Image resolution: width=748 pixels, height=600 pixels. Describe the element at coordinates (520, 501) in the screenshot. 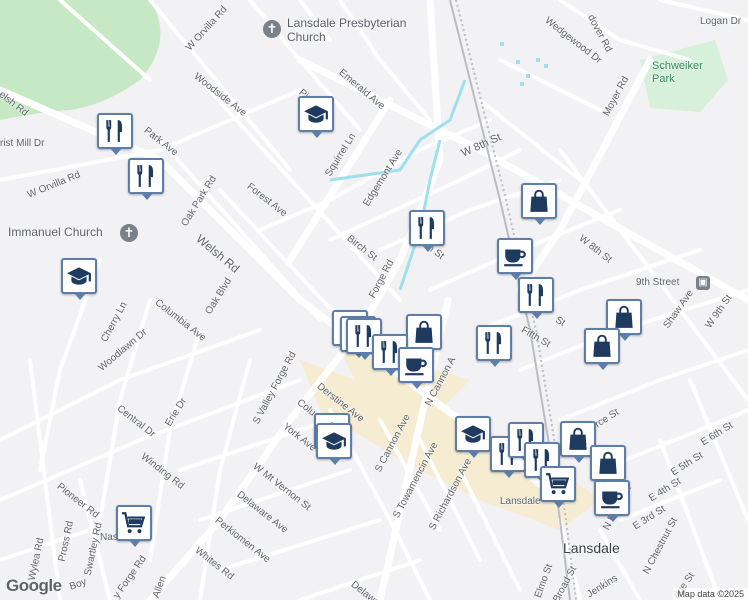

I see `city-label-lansdale-small: Lansdale` at that location.